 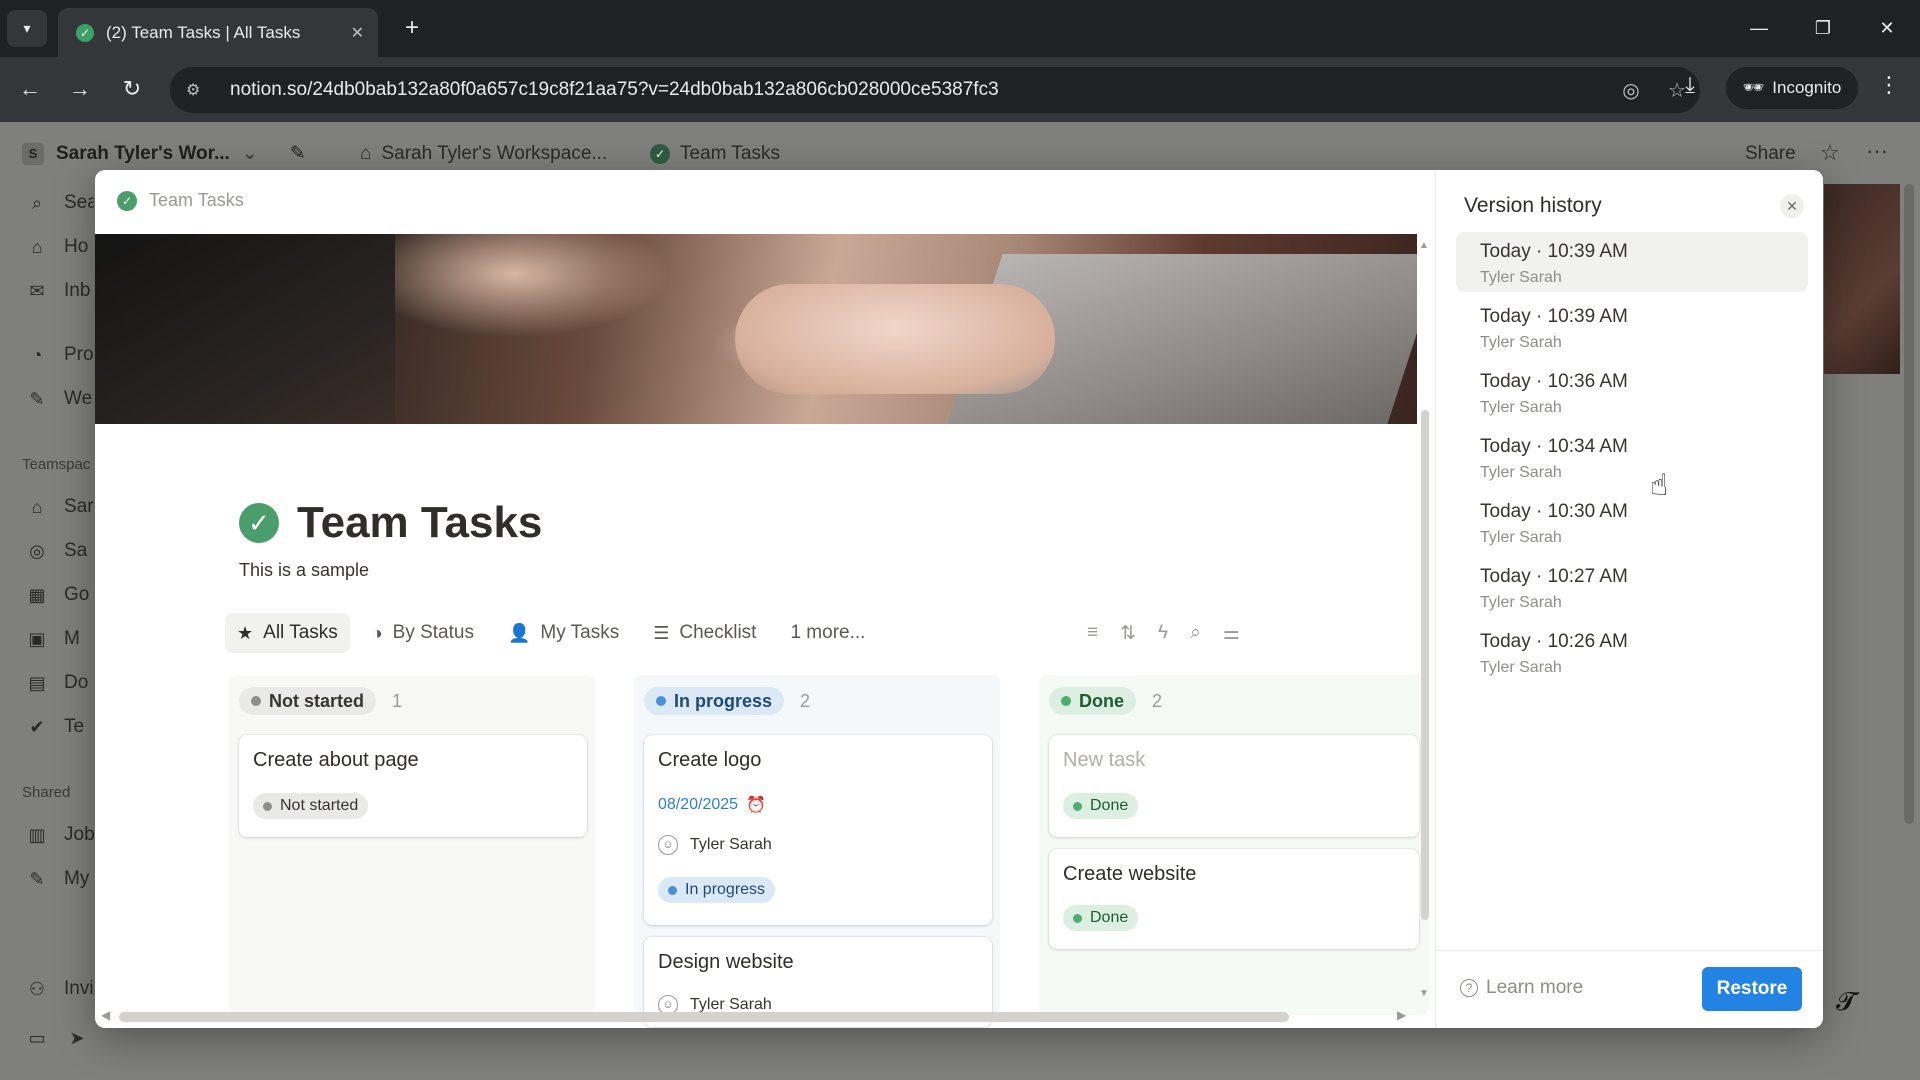 I want to click on sidebar-item-sarah: ⌂ Sar, so click(x=59, y=507).